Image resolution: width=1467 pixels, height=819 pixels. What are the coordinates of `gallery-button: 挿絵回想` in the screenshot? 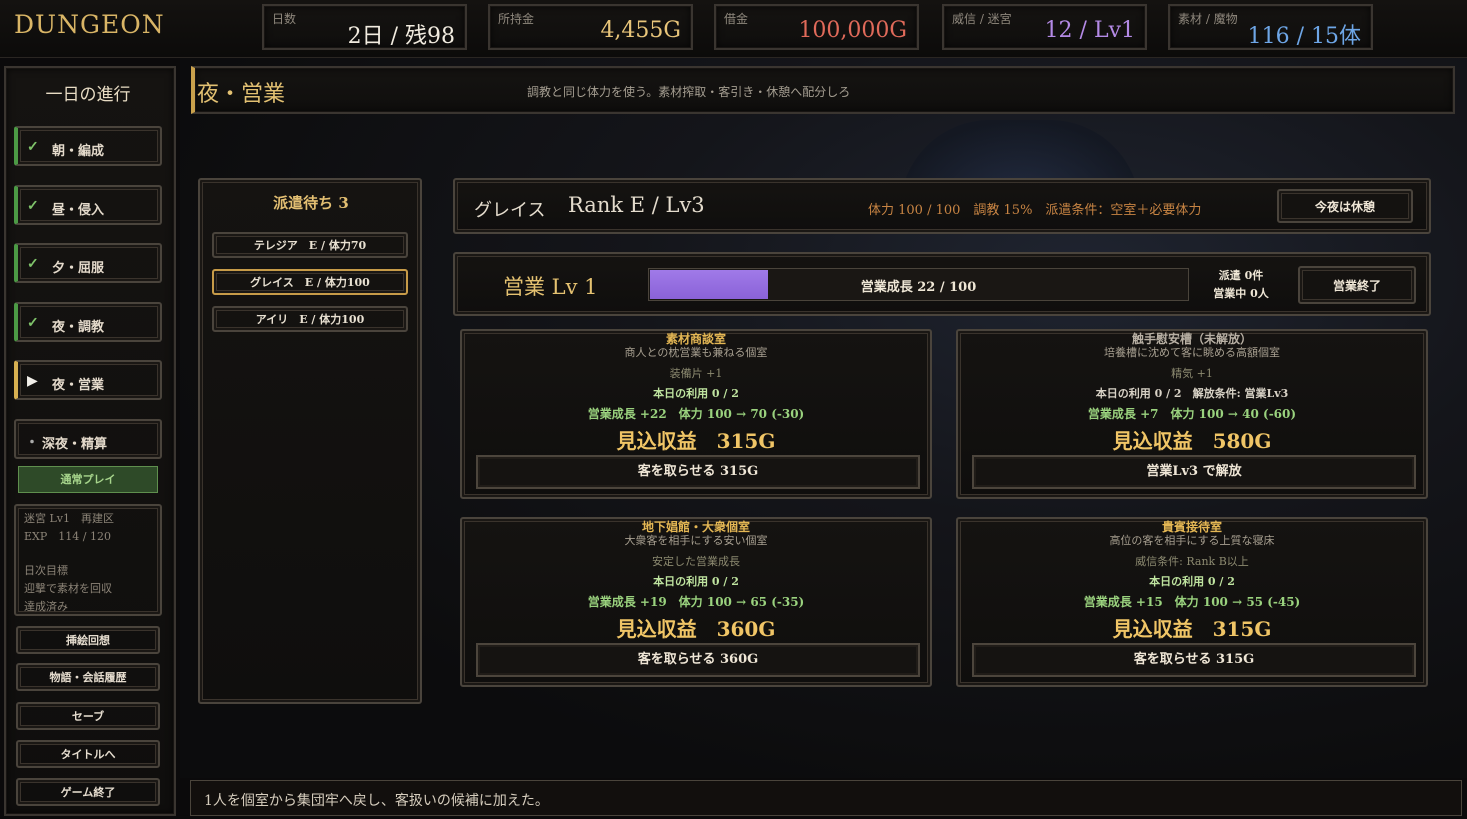 It's located at (88, 640).